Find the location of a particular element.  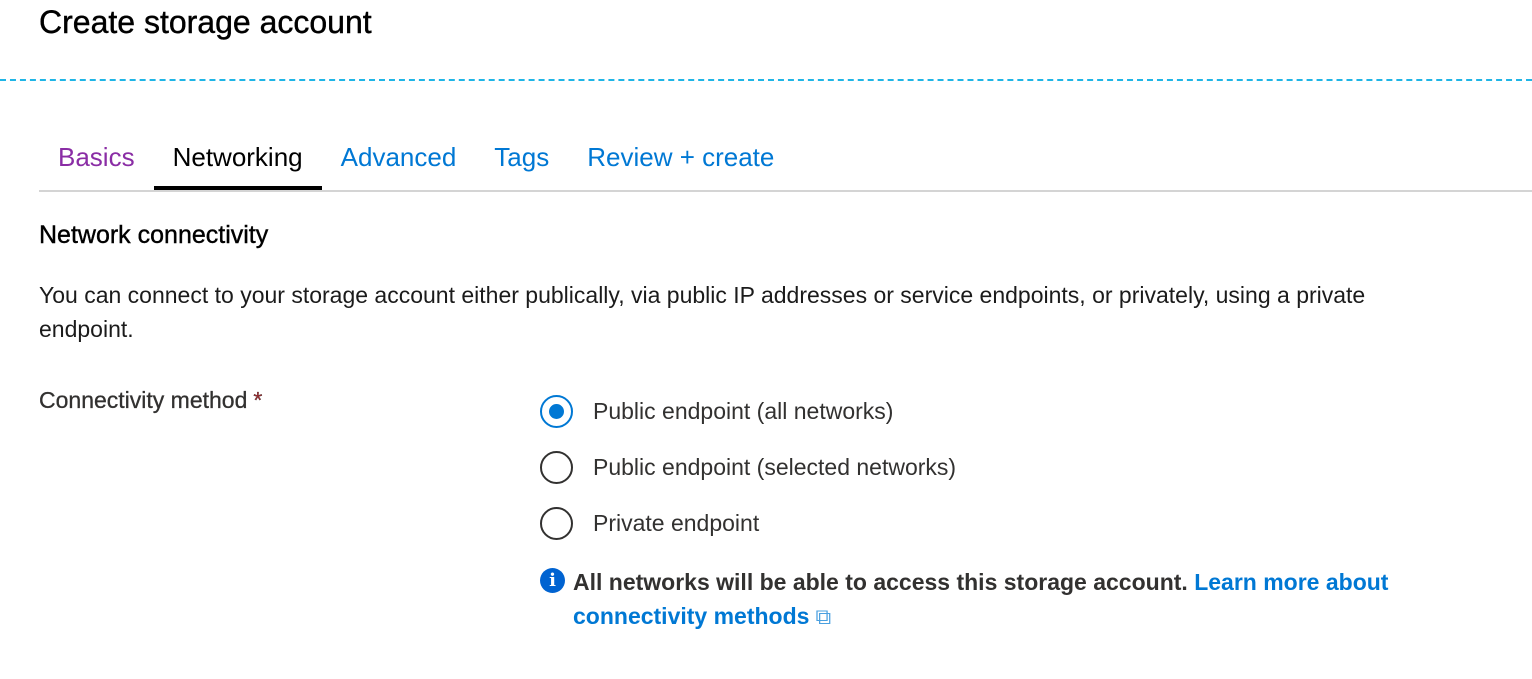

radio-label: Public endpoint (all networks) is located at coordinates (743, 410).